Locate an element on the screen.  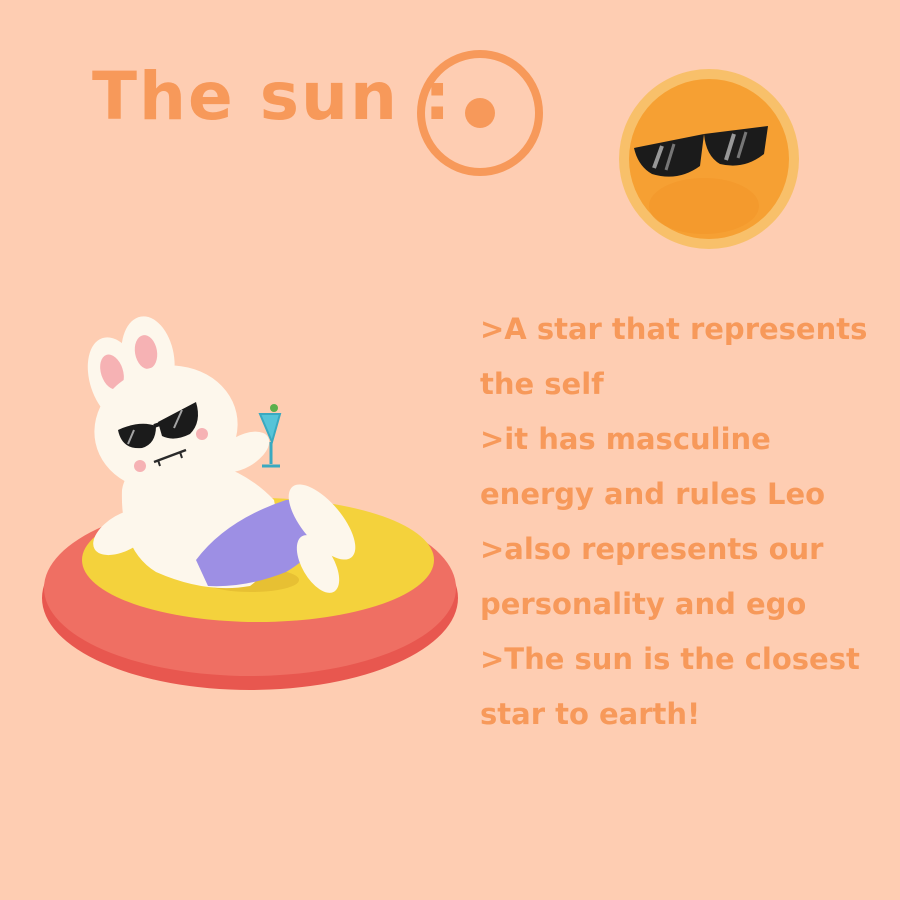
fact-item: >A star that represents the self is located at coordinates (674, 356).